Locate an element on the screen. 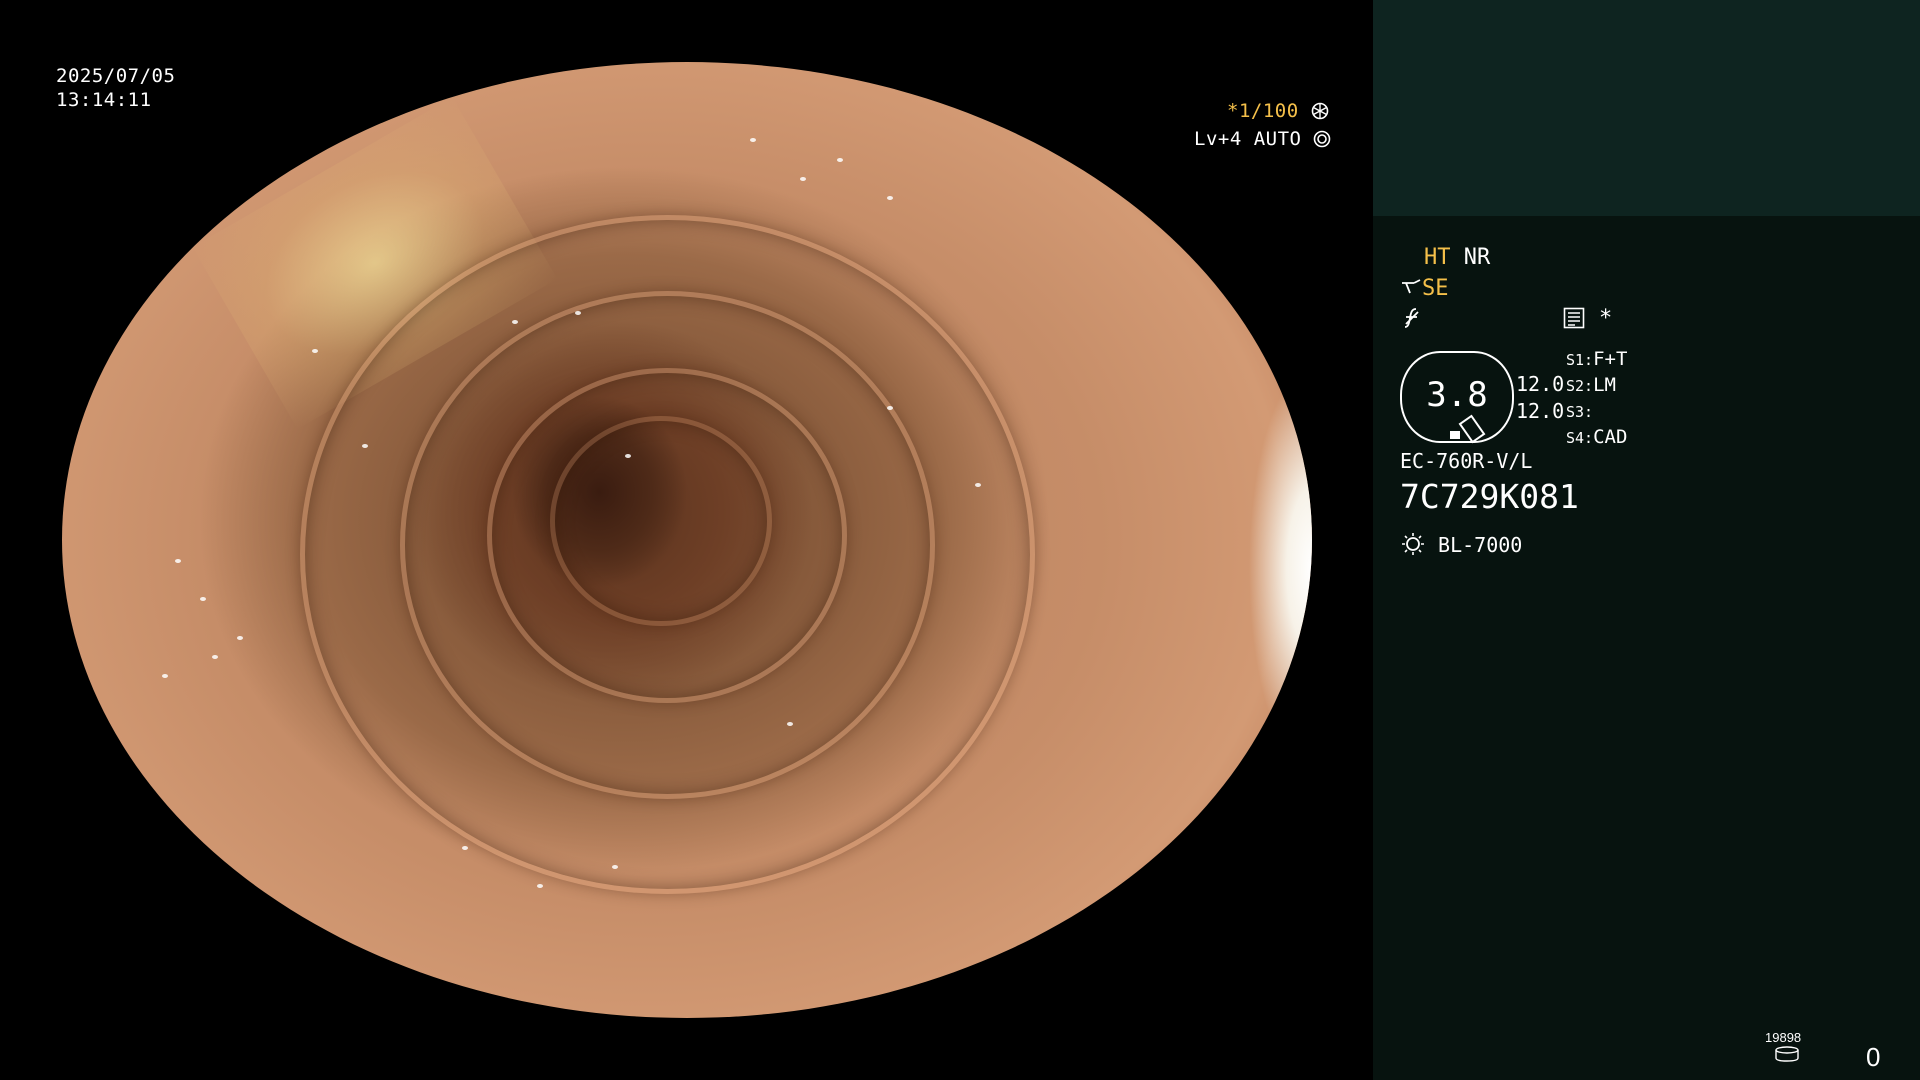 This screenshot has height=1080, width=1920. exam-date: 2025/07/05 is located at coordinates (116, 76).